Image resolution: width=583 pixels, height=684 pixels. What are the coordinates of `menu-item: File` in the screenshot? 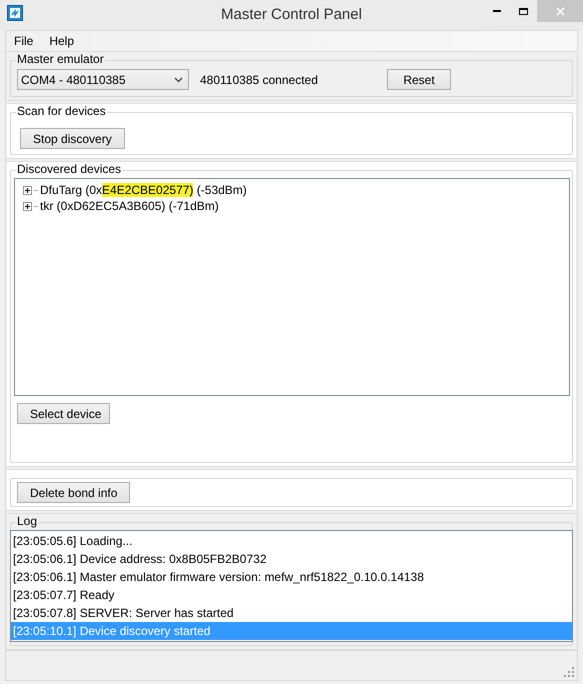 It's located at (24, 41).